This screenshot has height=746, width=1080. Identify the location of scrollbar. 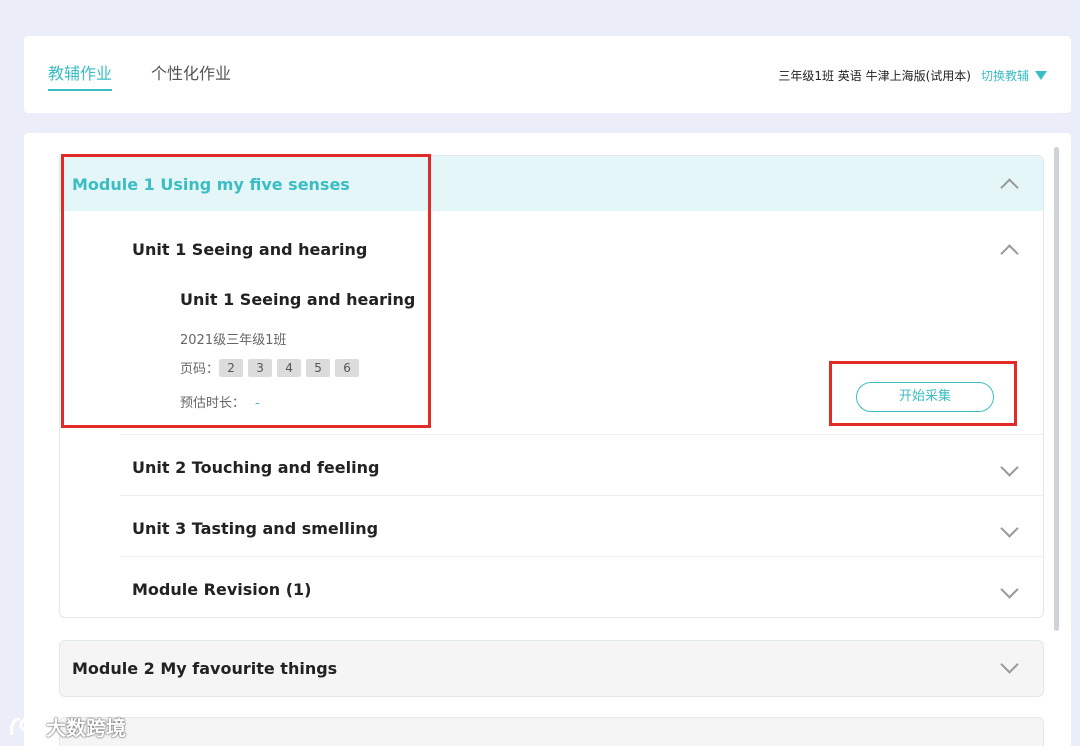
(1056, 389).